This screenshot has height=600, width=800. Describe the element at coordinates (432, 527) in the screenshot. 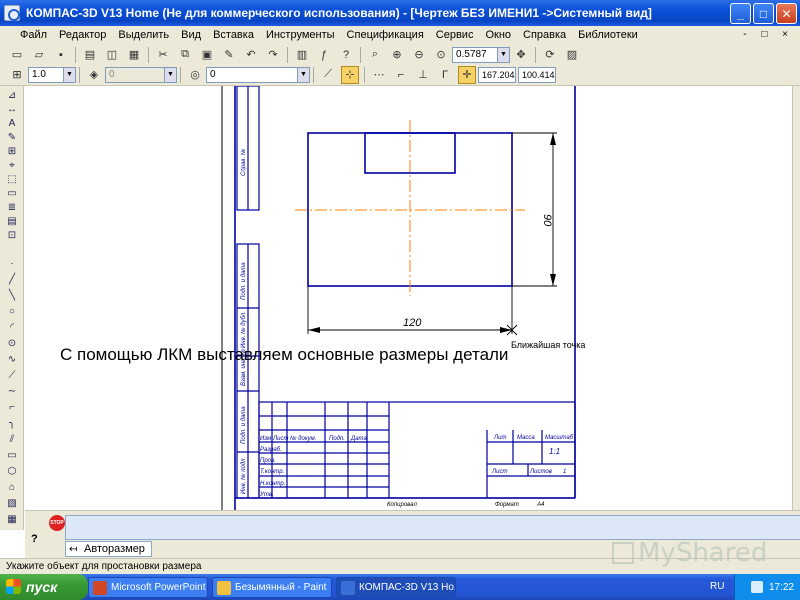

I see `property-field-area` at that location.